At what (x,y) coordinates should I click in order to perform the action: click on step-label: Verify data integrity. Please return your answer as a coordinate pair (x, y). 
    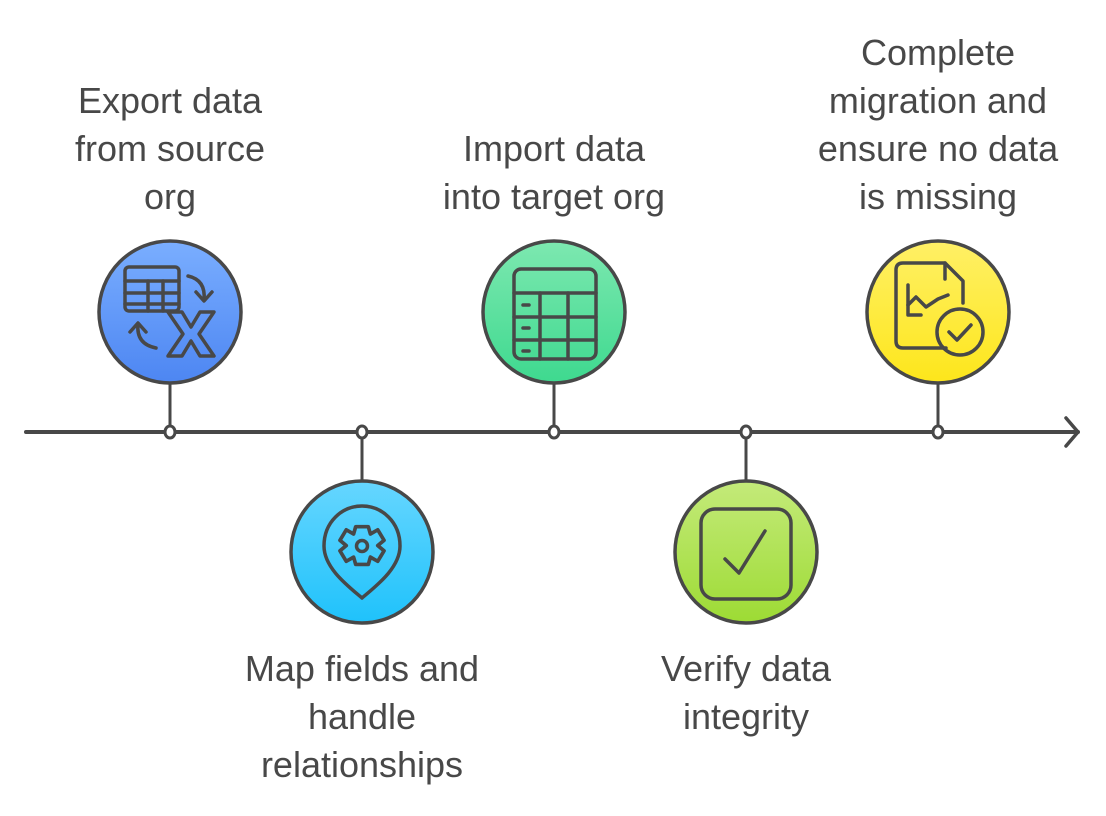
    Looking at the image, I should click on (746, 692).